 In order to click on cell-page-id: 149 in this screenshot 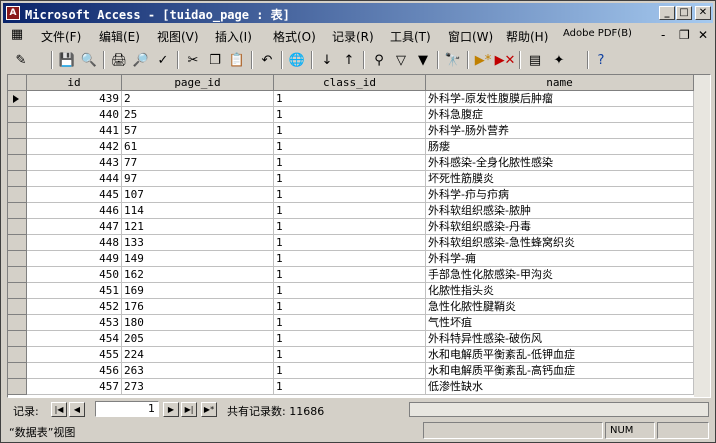, I will do `click(198, 259)`.